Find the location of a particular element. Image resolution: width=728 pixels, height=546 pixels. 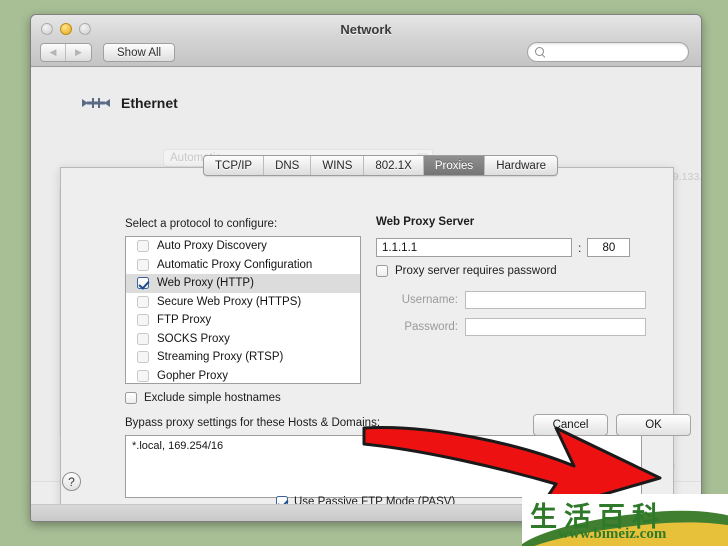

back-button: ◀ is located at coordinates (53, 52).